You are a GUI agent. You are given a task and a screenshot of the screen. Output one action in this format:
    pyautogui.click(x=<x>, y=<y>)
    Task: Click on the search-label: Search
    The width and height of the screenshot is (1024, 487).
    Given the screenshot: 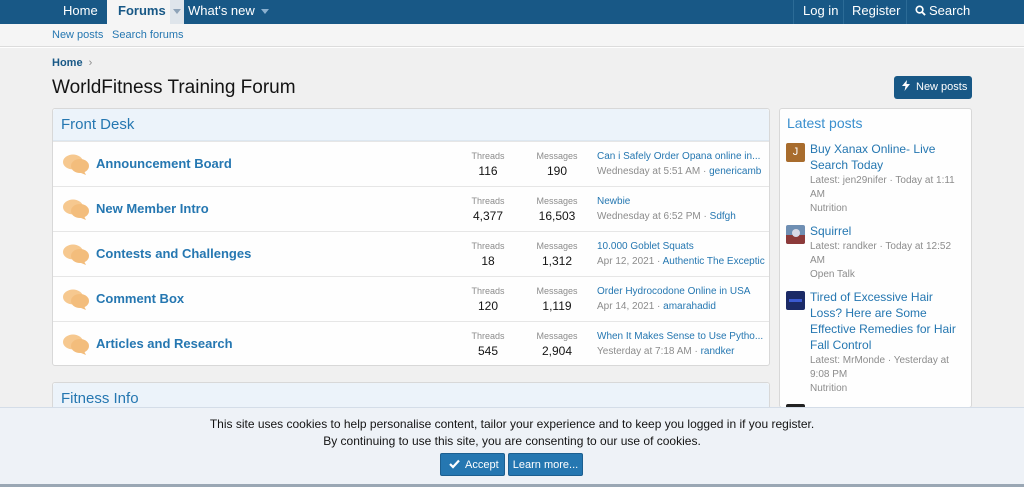 What is the action you would take?
    pyautogui.click(x=950, y=10)
    